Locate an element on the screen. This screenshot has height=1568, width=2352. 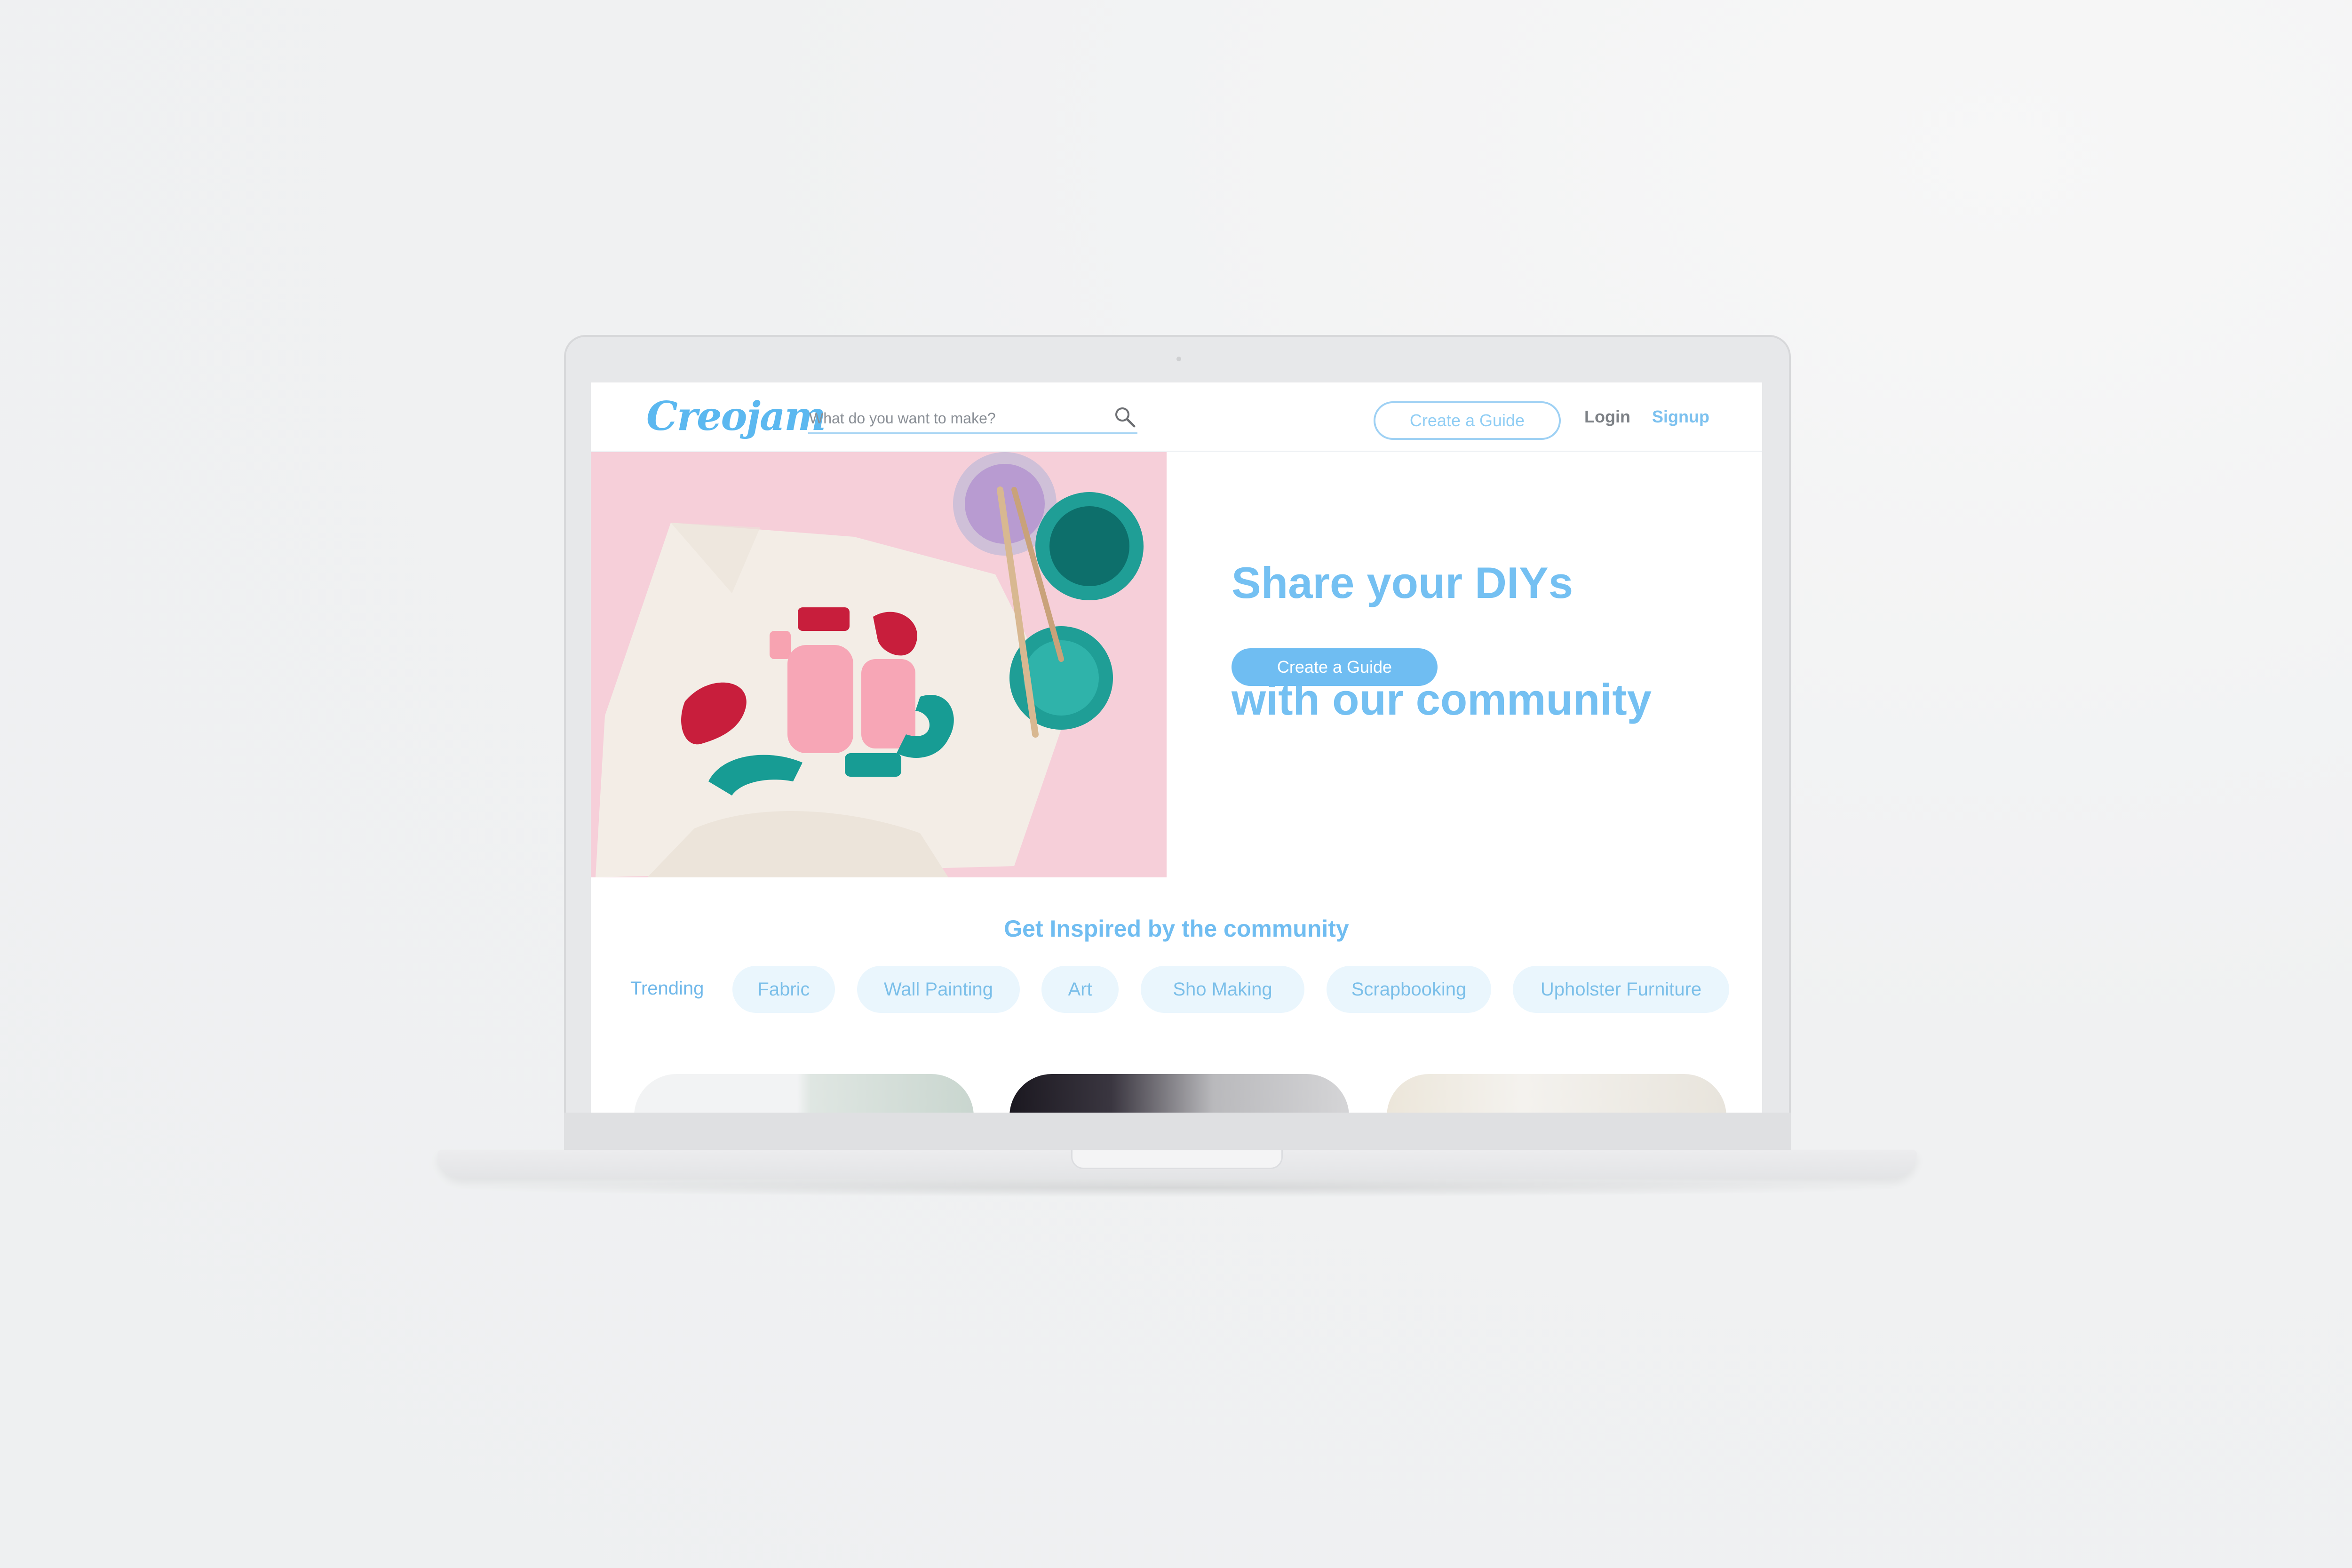
tag-sho-making: Sho Making is located at coordinates (1222, 989).